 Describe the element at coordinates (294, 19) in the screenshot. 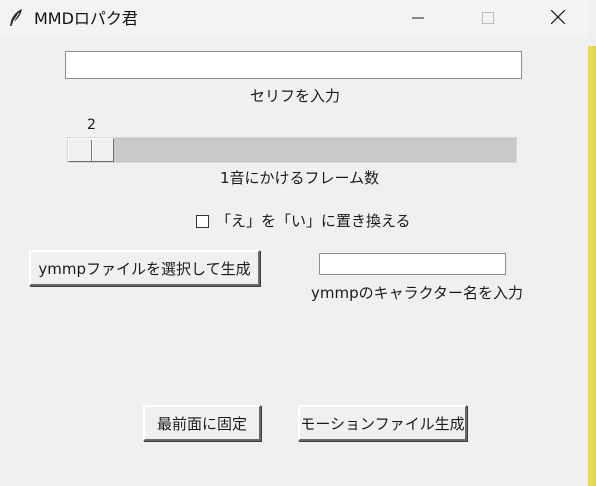

I see `title-bar: MMDロパク君` at that location.